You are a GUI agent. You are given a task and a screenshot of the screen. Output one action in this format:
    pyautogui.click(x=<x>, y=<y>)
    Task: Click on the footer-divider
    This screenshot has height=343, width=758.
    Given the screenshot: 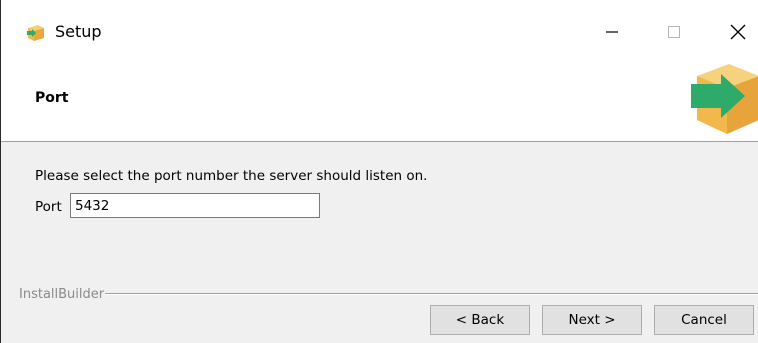 What is the action you would take?
    pyautogui.click(x=431, y=294)
    